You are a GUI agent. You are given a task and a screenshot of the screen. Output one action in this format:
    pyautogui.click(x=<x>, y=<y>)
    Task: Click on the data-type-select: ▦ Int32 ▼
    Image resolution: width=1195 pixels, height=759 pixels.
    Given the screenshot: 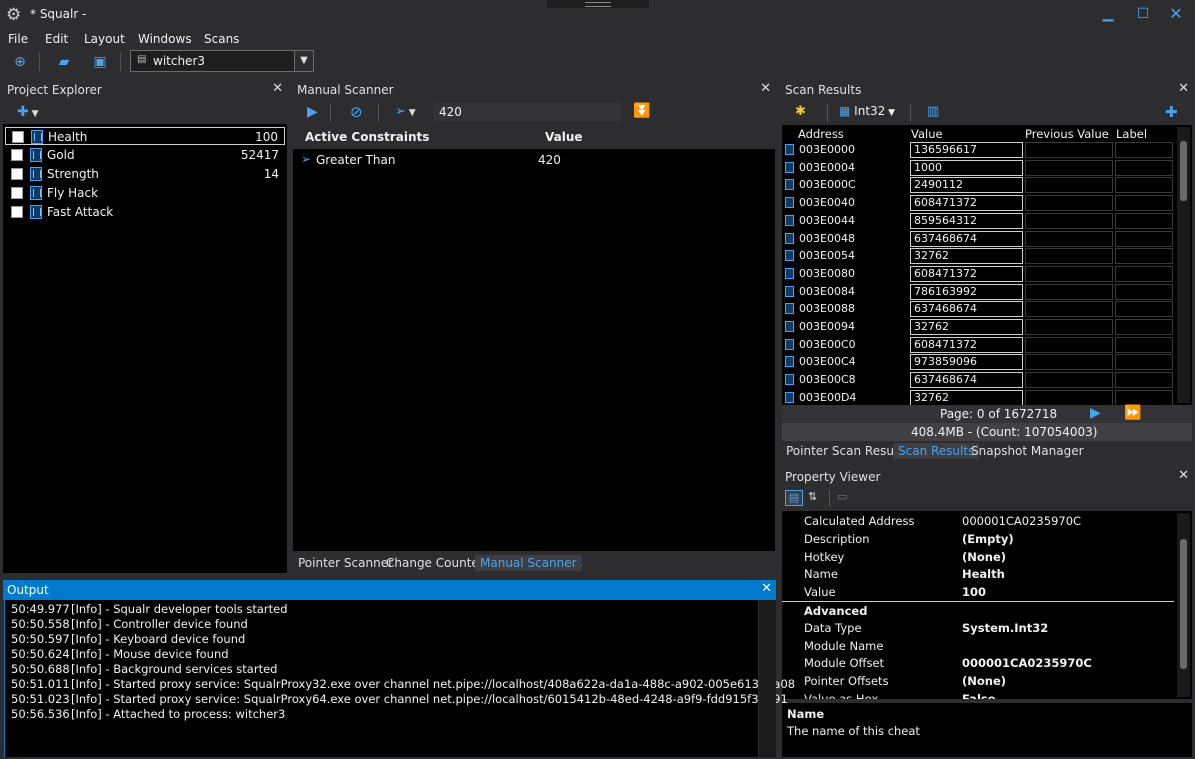 What is the action you would take?
    pyautogui.click(x=867, y=111)
    